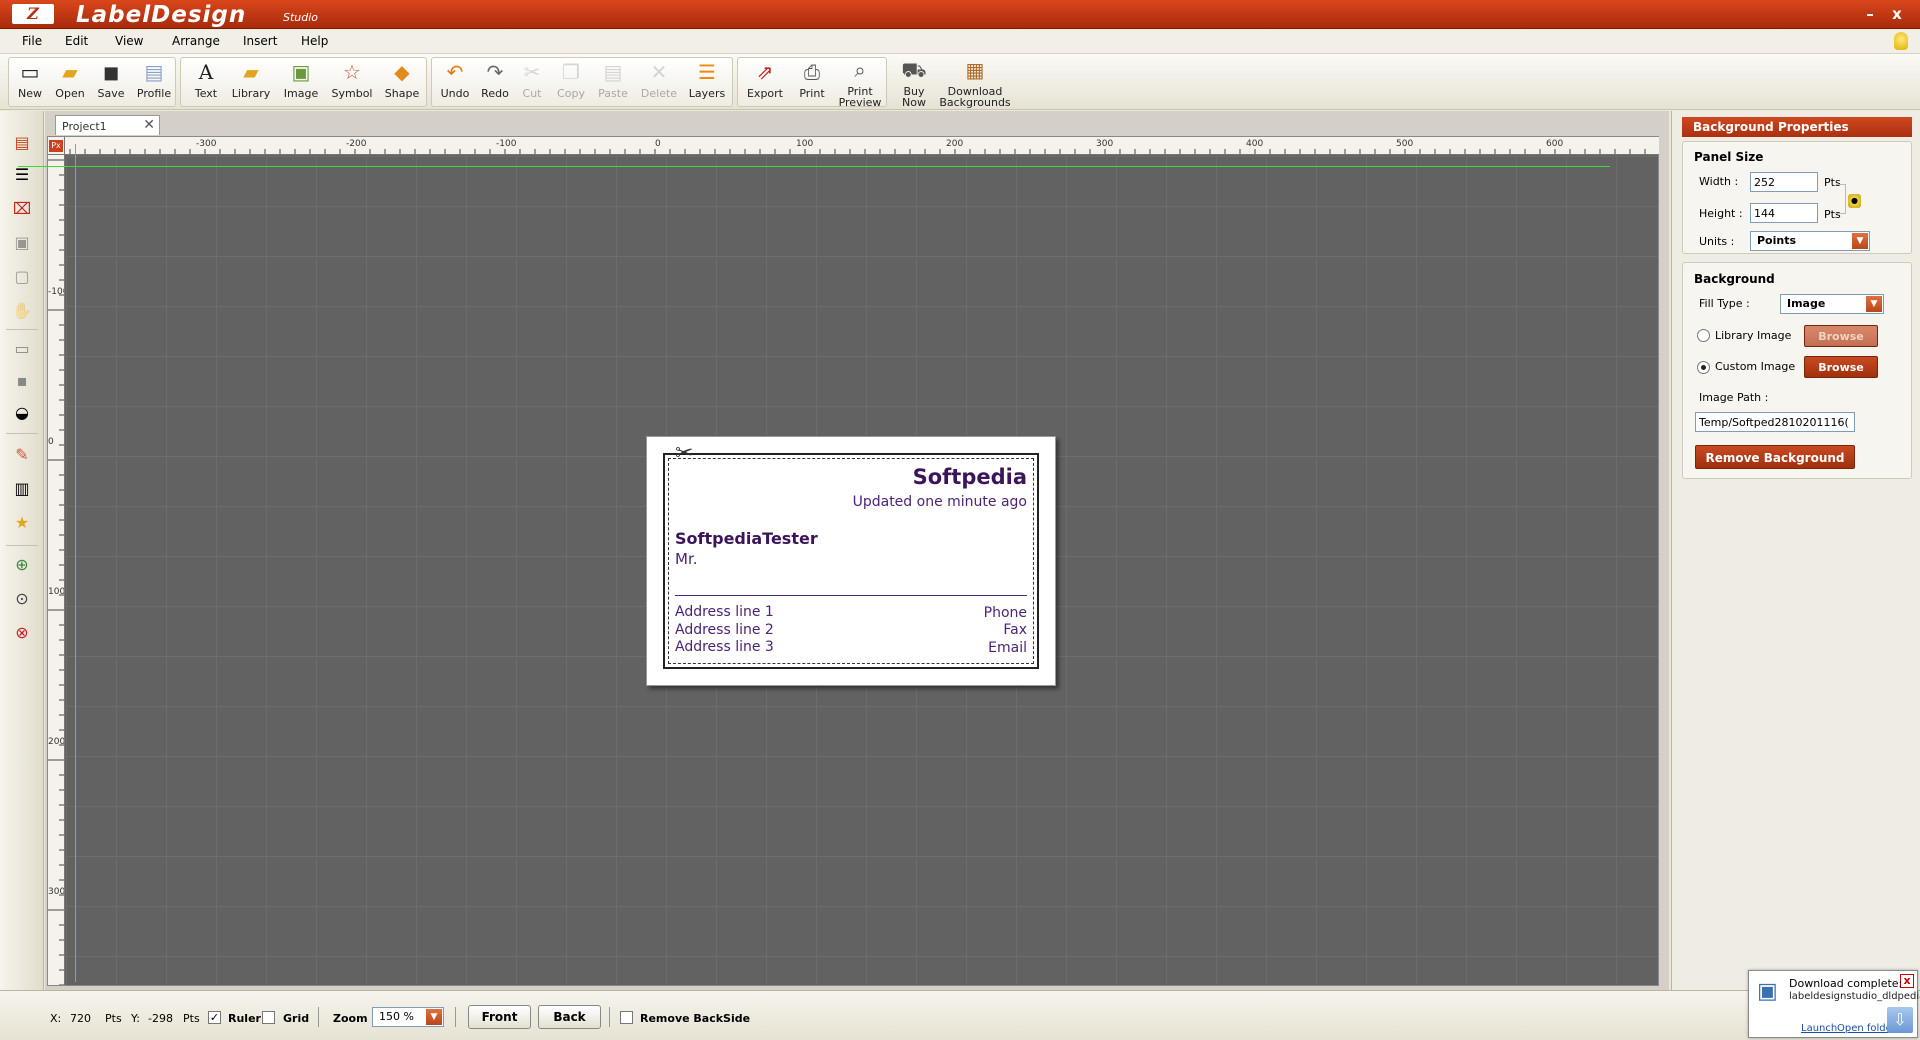  What do you see at coordinates (1775, 422) in the screenshot?
I see `image-path-input` at bounding box center [1775, 422].